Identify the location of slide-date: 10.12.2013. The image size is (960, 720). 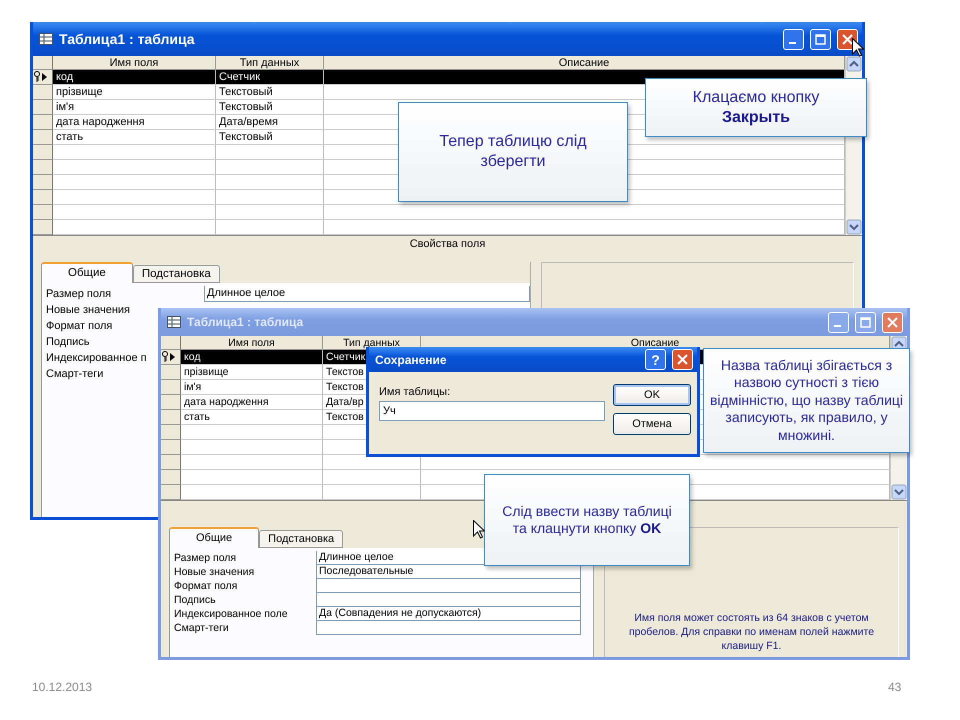
(62, 687).